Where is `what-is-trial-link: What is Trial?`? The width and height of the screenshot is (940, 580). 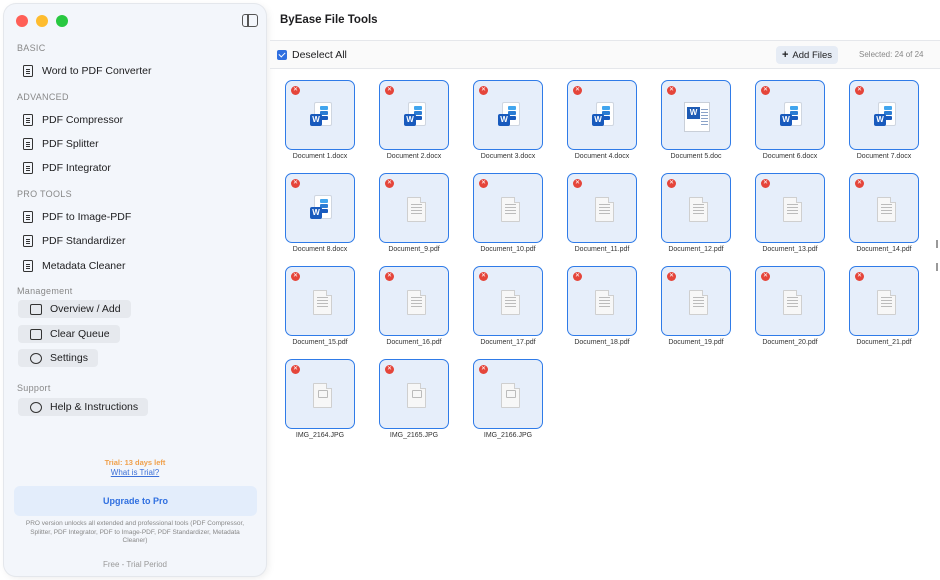 what-is-trial-link: What is Trial? is located at coordinates (135, 472).